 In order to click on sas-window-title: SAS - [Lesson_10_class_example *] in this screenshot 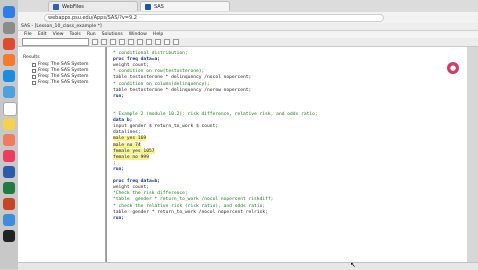, I will do `click(248, 27)`.